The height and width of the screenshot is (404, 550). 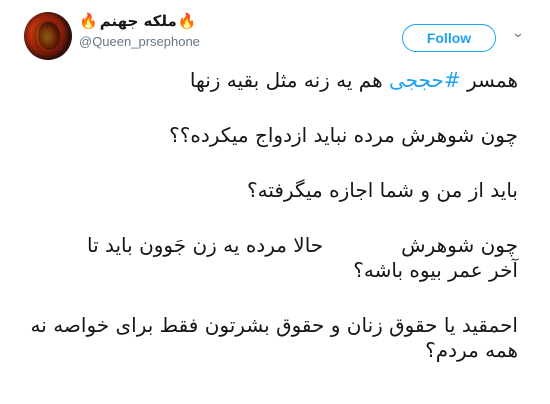 I want to click on display-name: ملکه جهنم, so click(x=138, y=21).